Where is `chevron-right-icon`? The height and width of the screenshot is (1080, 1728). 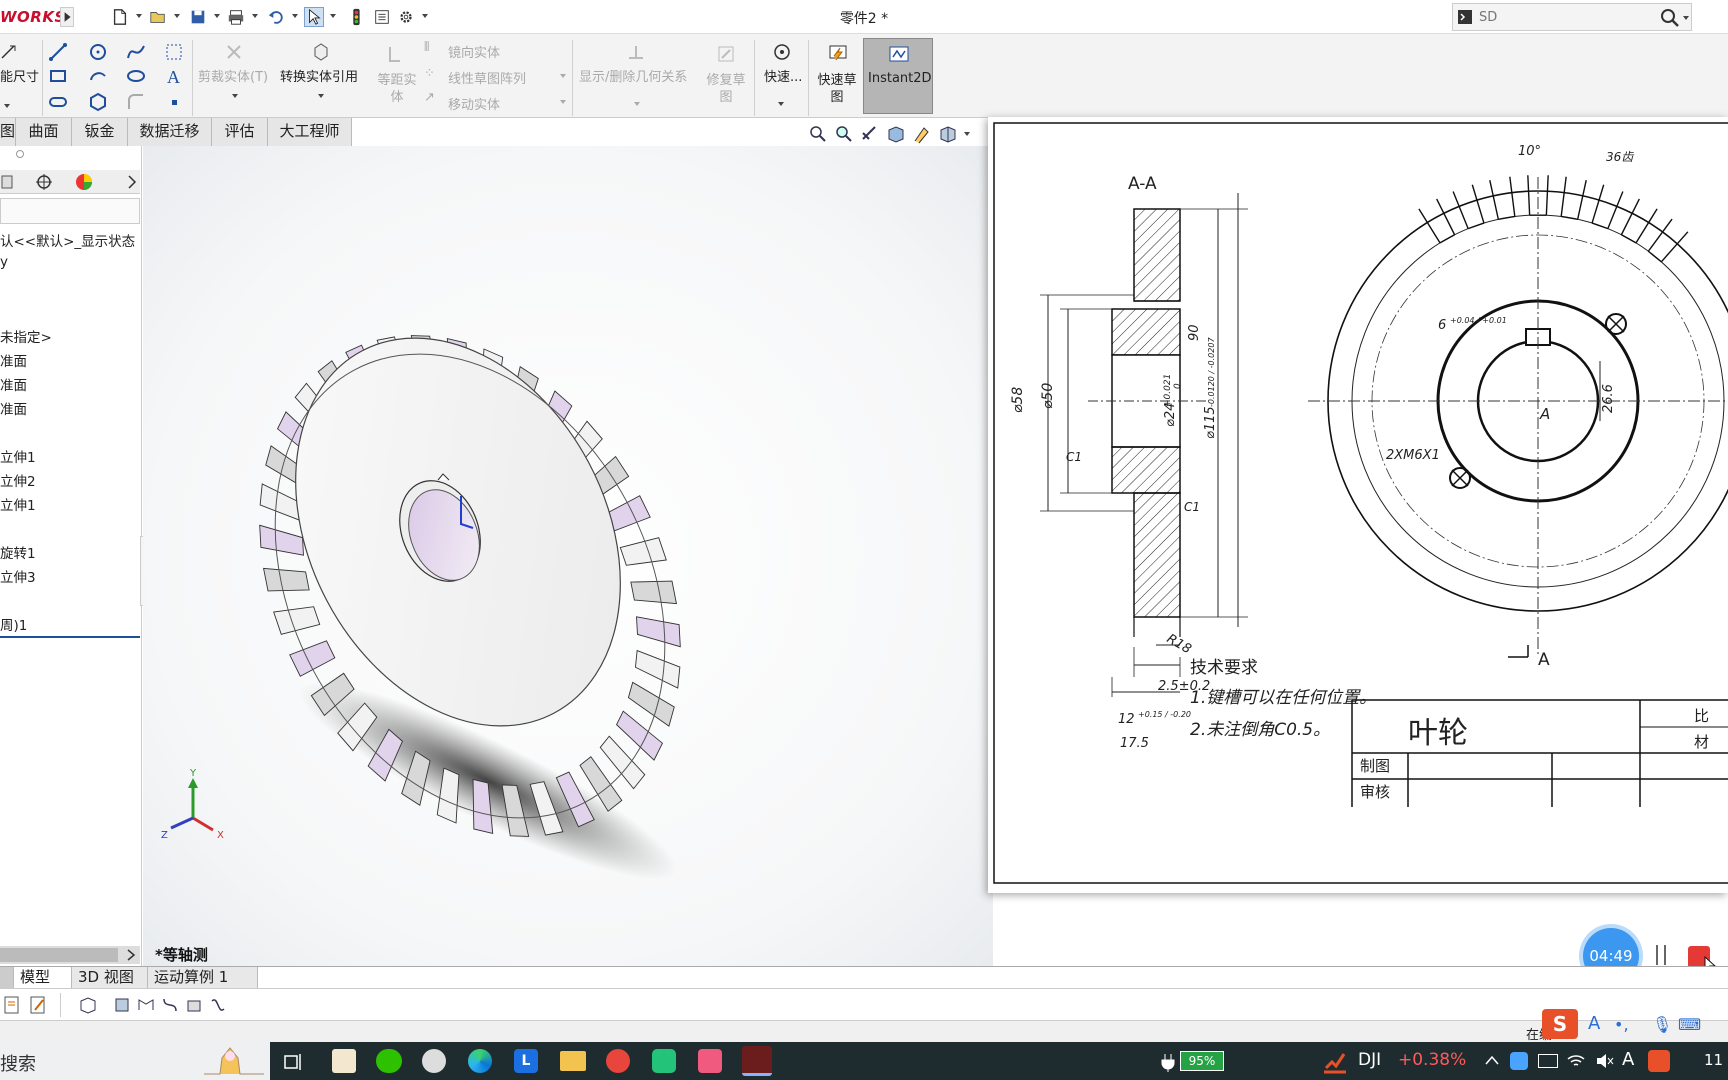 chevron-right-icon is located at coordinates (132, 182).